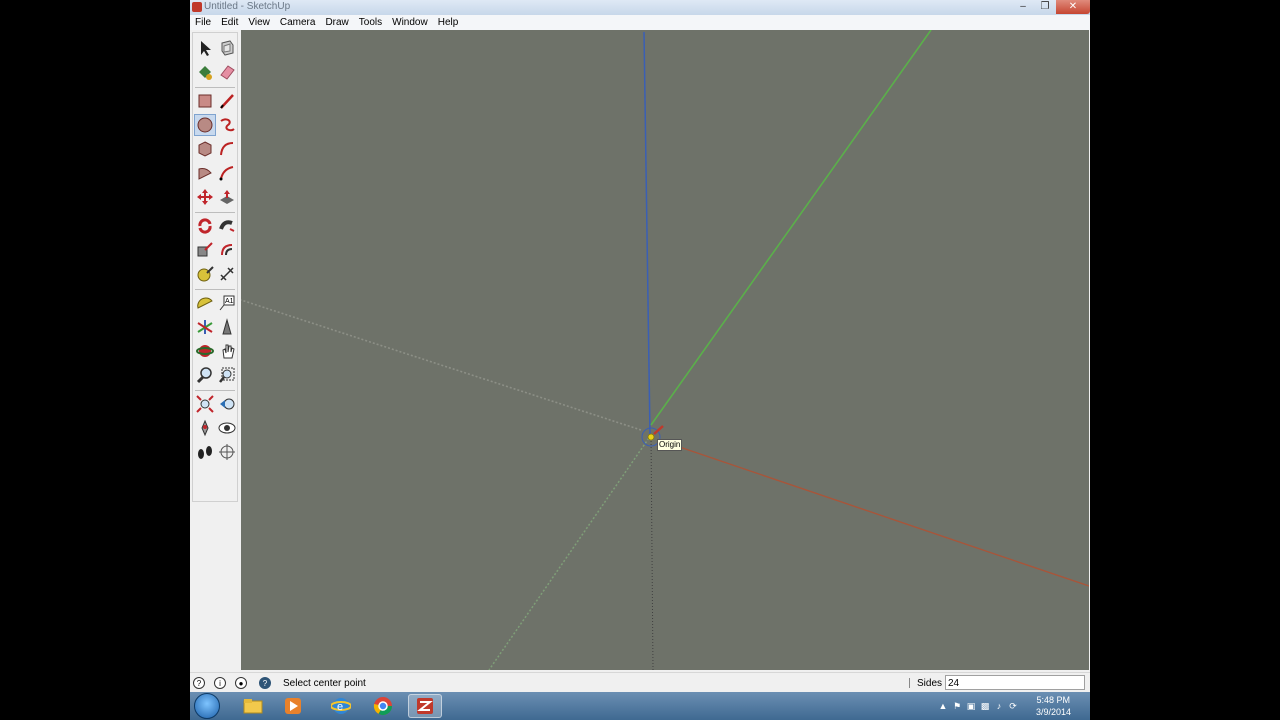 The image size is (1280, 720). I want to click on position-camera-icon, so click(205, 428).